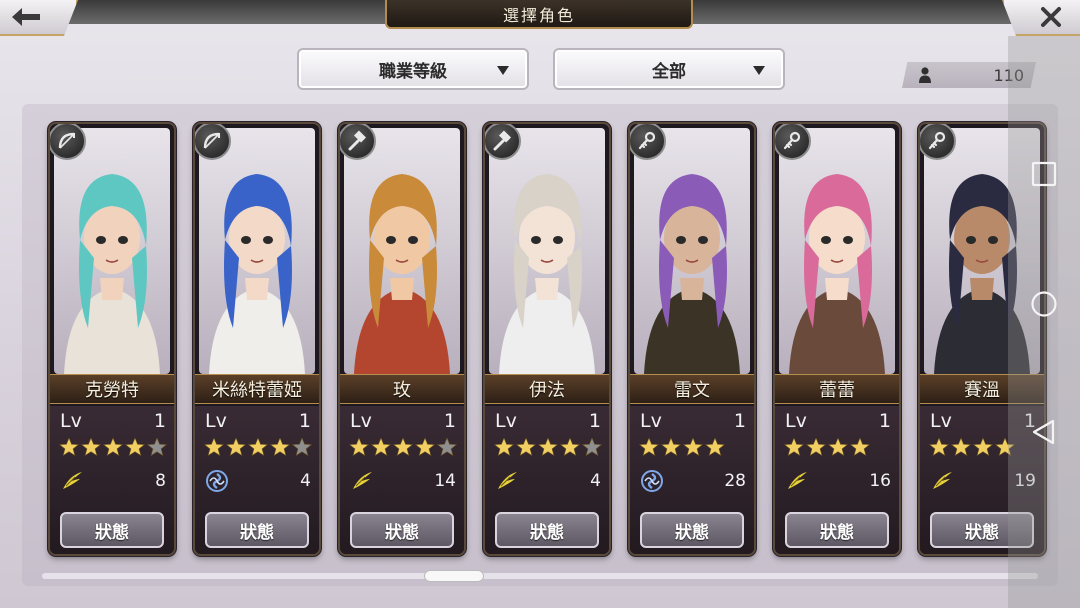 The width and height of the screenshot is (1080, 608). Describe the element at coordinates (445, 481) in the screenshot. I see `fragment-count: 14` at that location.